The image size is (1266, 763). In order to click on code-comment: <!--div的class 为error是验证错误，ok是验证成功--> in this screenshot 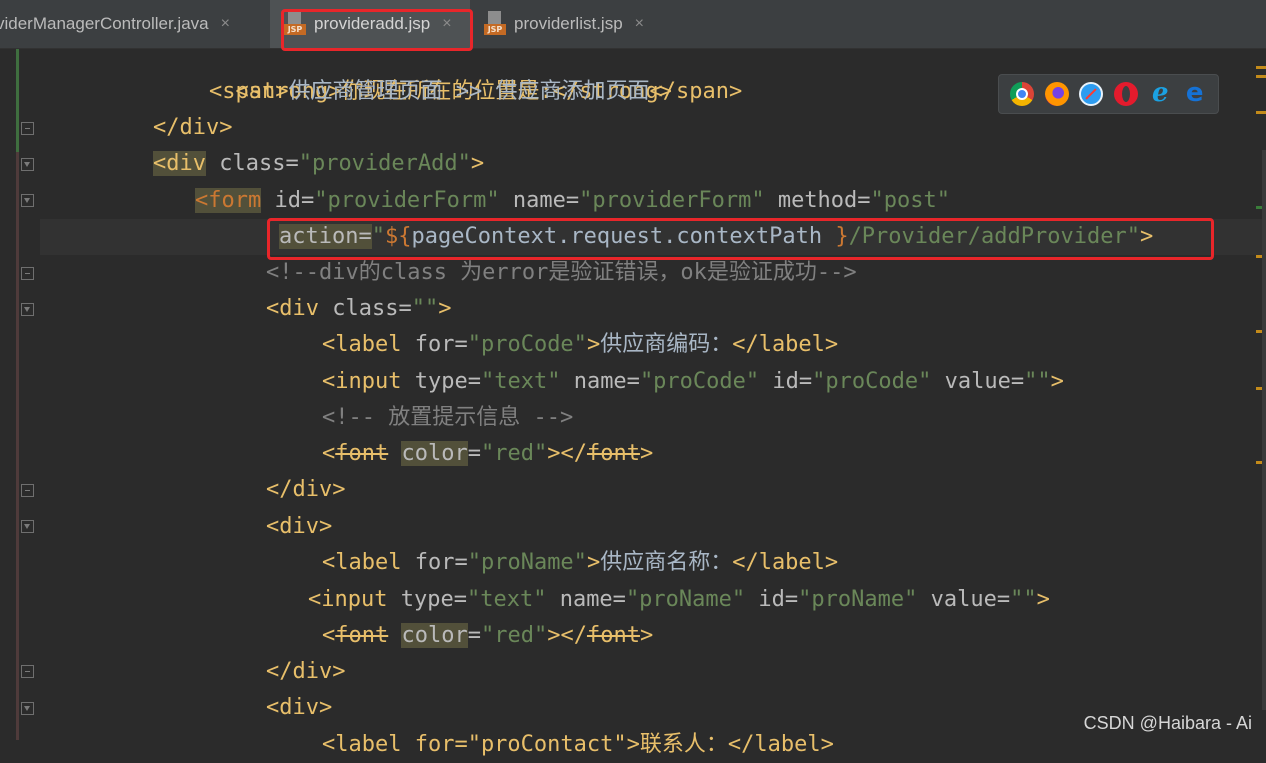, I will do `click(561, 272)`.